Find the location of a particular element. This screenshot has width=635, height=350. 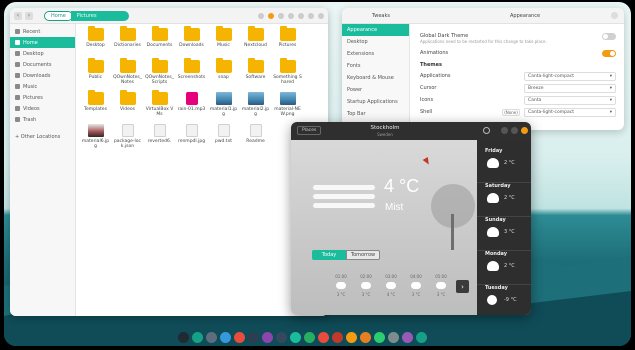

file-item: VirtualBox VMs is located at coordinates (159, 106).